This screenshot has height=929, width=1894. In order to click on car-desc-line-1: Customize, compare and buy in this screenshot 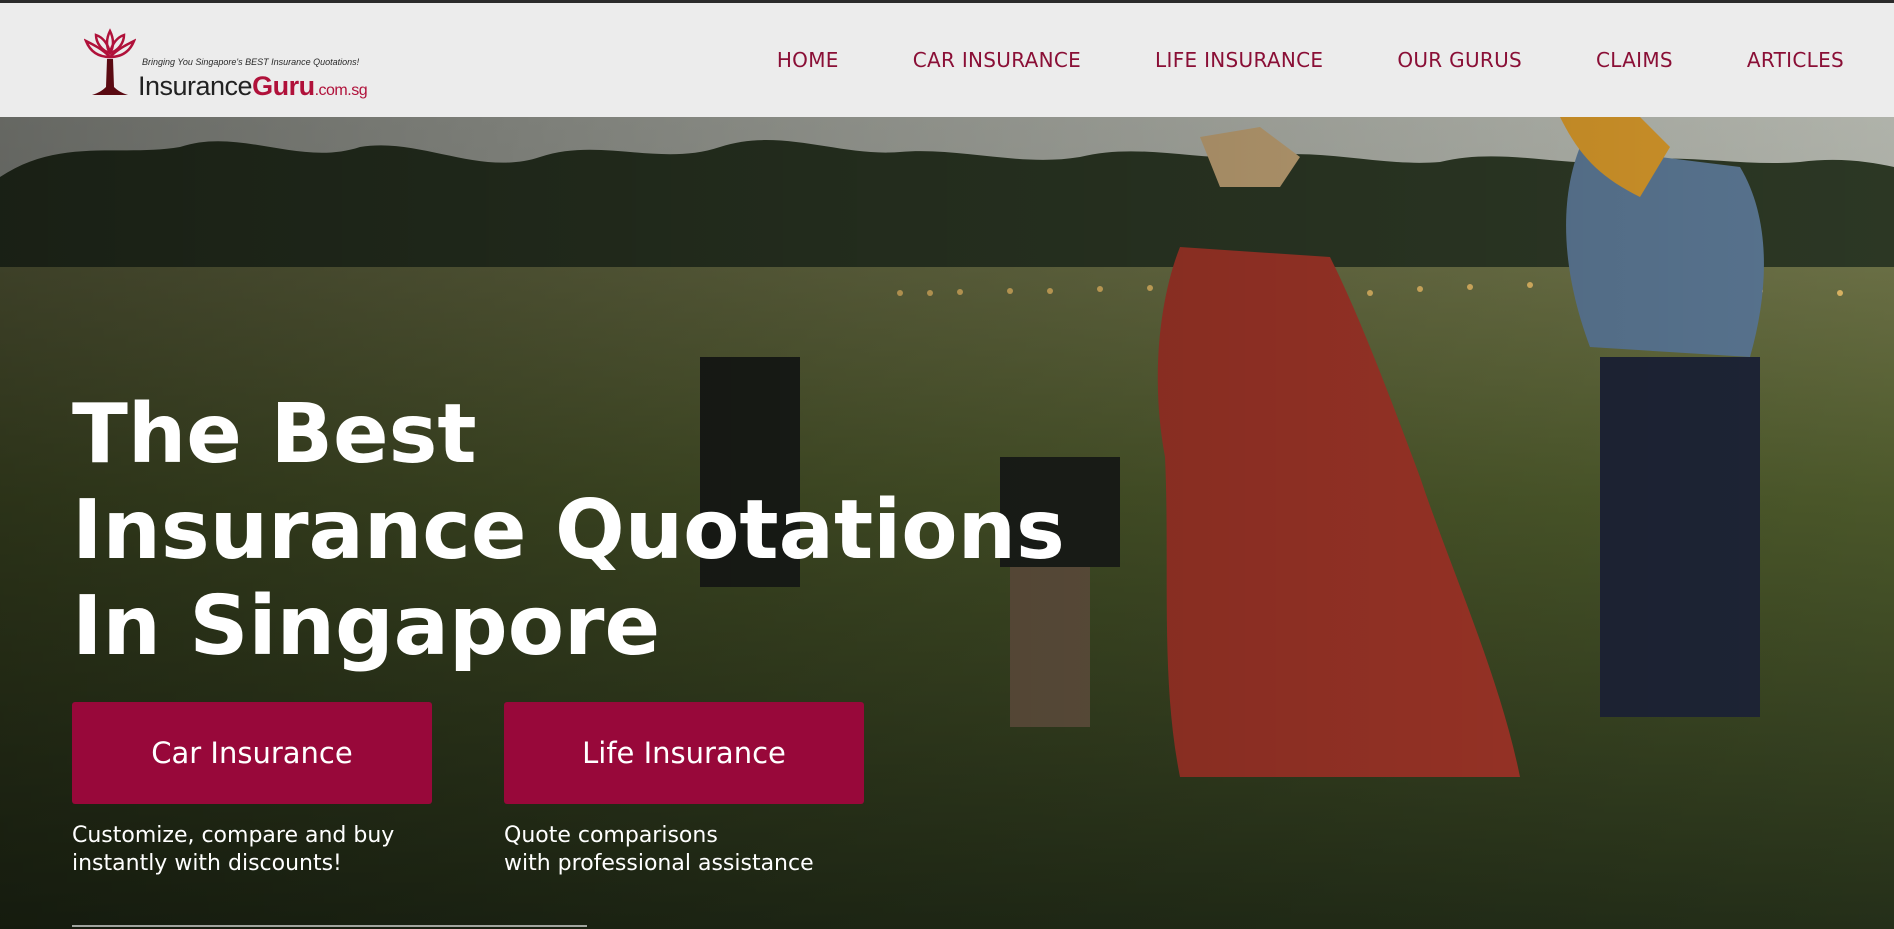, I will do `click(233, 835)`.